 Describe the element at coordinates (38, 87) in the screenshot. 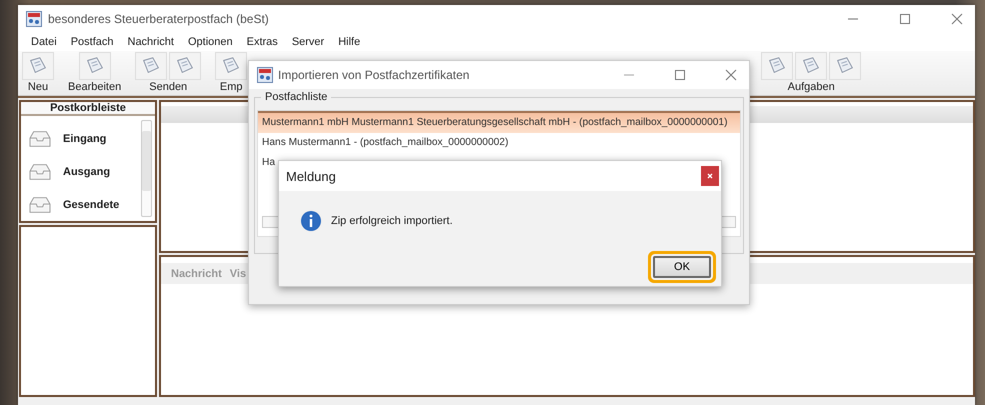

I see `toolbar-label: Neu` at that location.